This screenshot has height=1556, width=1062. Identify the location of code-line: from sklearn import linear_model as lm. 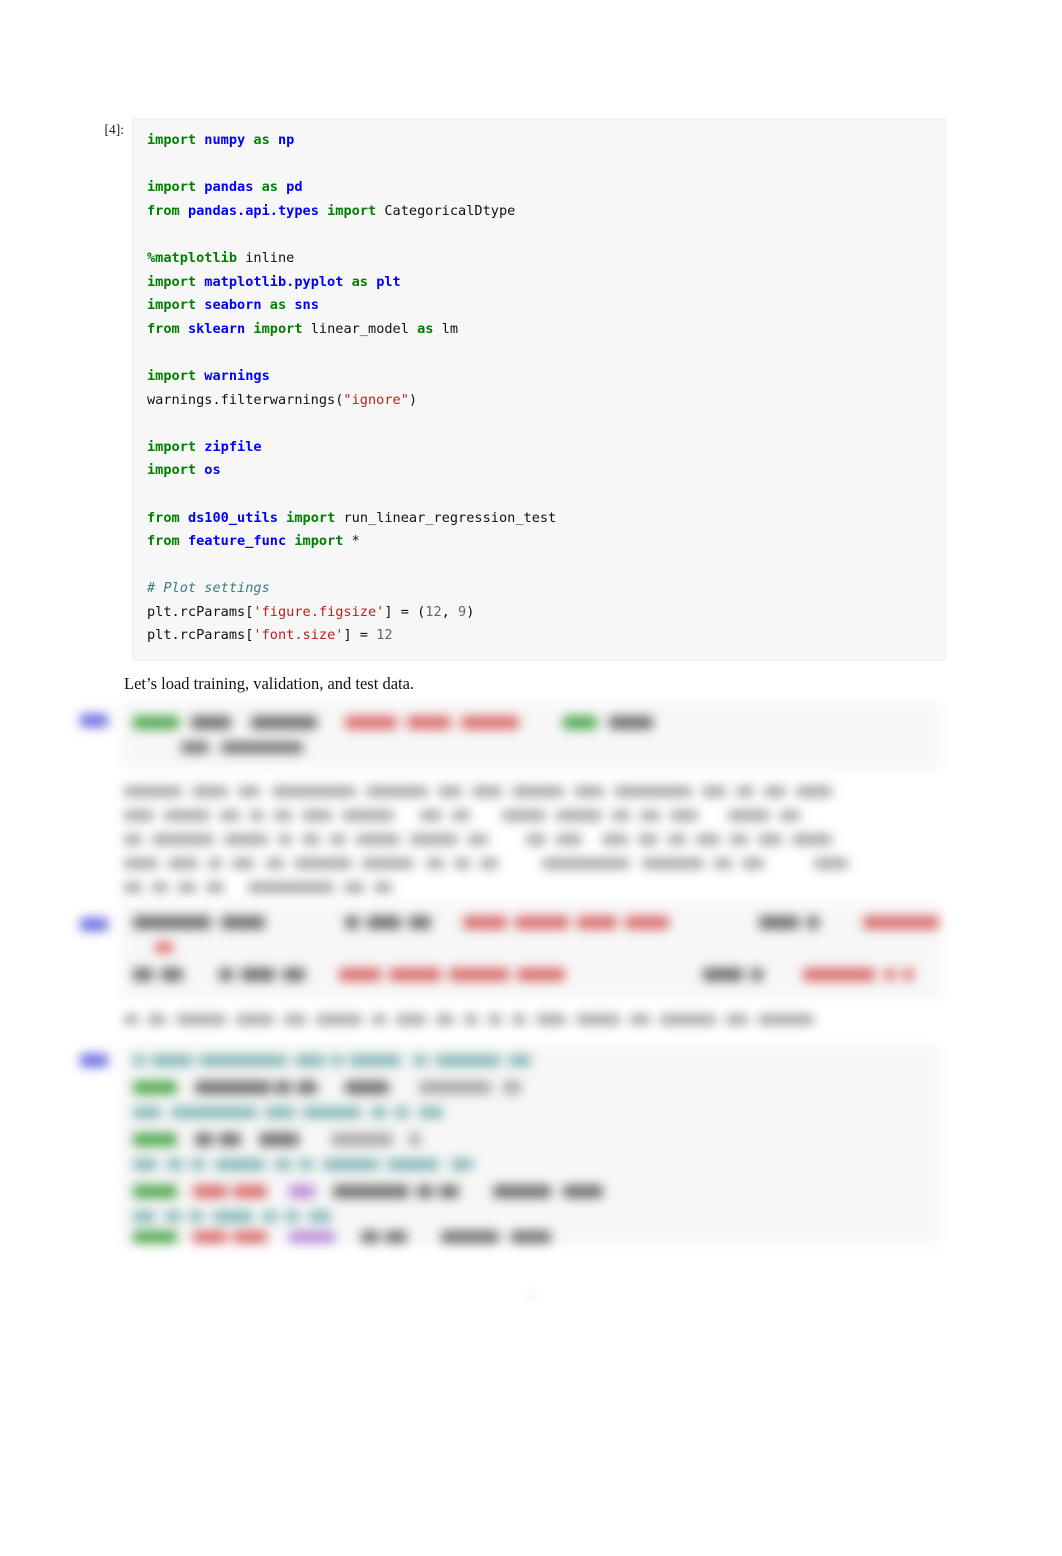
(540, 330).